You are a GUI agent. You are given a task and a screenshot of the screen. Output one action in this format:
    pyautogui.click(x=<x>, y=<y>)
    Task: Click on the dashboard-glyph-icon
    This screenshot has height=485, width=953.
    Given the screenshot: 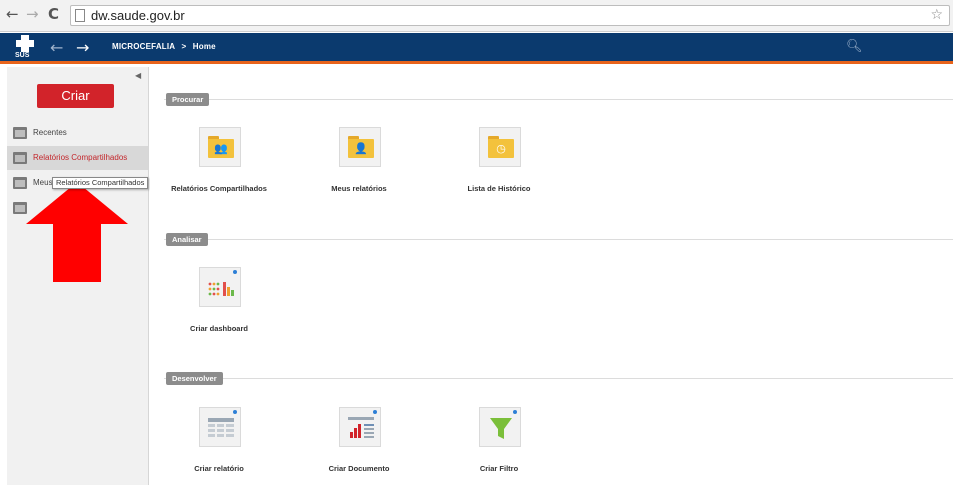 What is the action you would take?
    pyautogui.click(x=221, y=289)
    